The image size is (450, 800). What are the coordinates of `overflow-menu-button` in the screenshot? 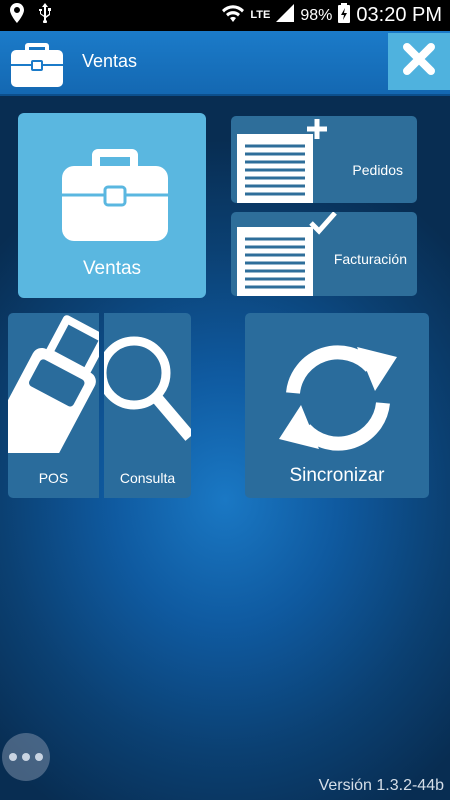 It's located at (26, 757).